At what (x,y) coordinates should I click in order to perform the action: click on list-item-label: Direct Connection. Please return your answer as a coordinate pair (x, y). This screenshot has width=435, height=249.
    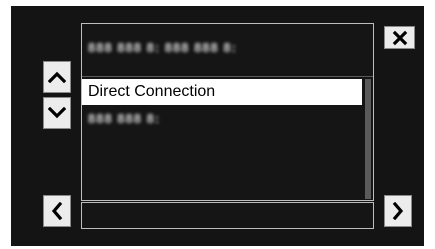
    Looking at the image, I should click on (152, 91).